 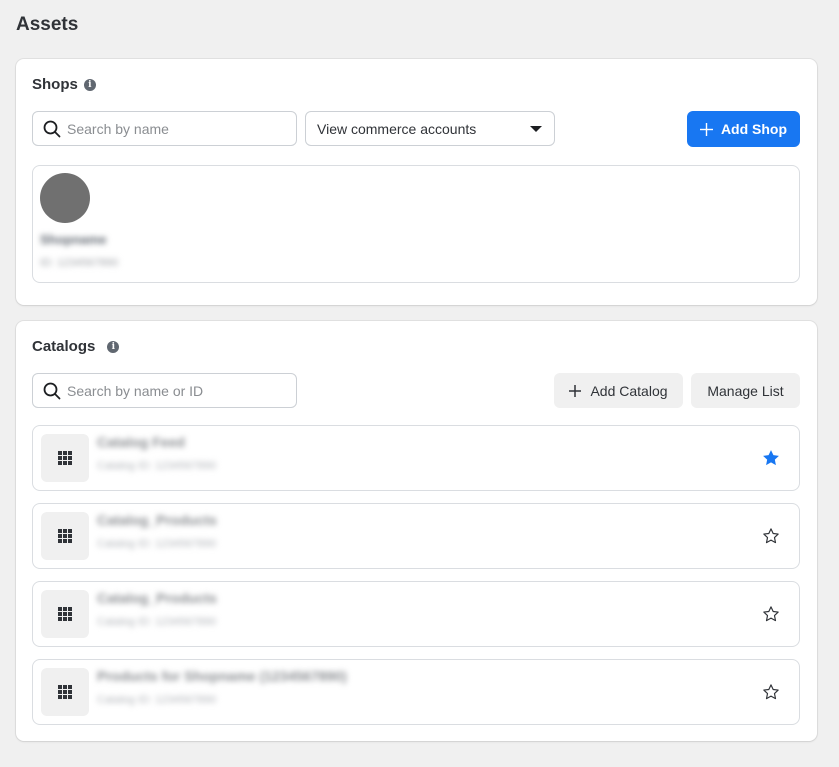 I want to click on shops-heading: Shops i, so click(x=64, y=84).